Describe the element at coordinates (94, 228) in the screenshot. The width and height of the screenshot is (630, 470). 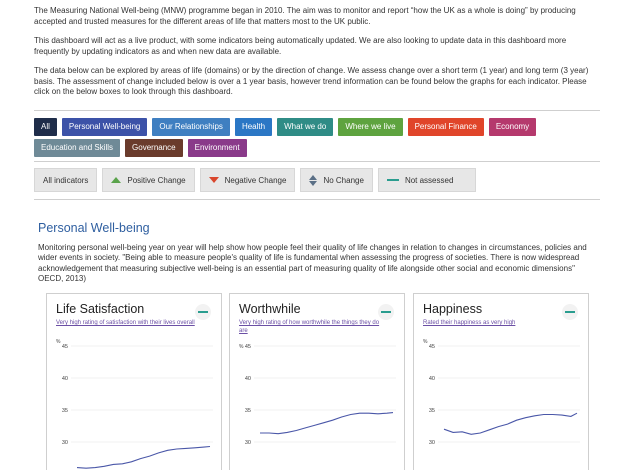
I see `section-title: Personal Well-being` at that location.